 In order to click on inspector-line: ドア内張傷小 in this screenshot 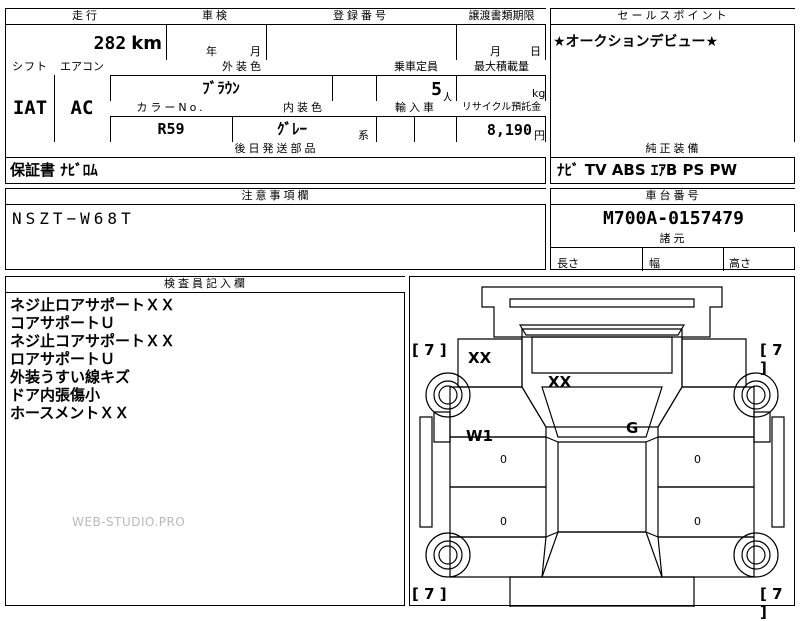, I will do `click(55, 395)`.